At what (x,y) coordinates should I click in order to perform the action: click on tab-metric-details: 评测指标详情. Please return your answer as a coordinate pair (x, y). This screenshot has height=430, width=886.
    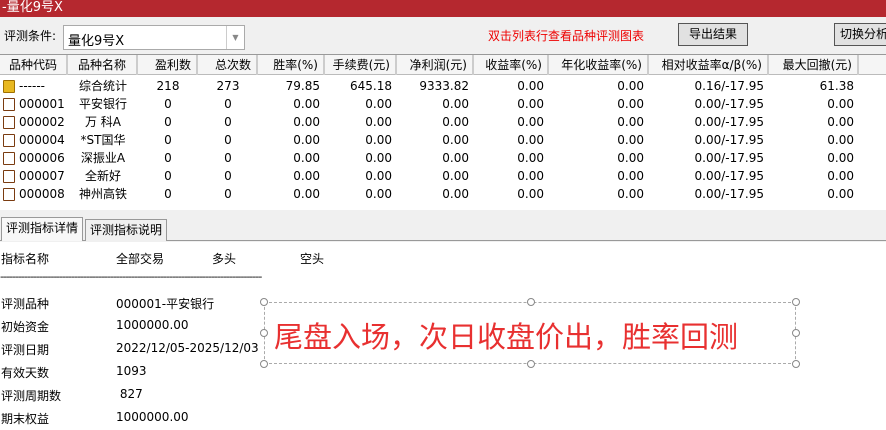
    Looking at the image, I should click on (42, 229).